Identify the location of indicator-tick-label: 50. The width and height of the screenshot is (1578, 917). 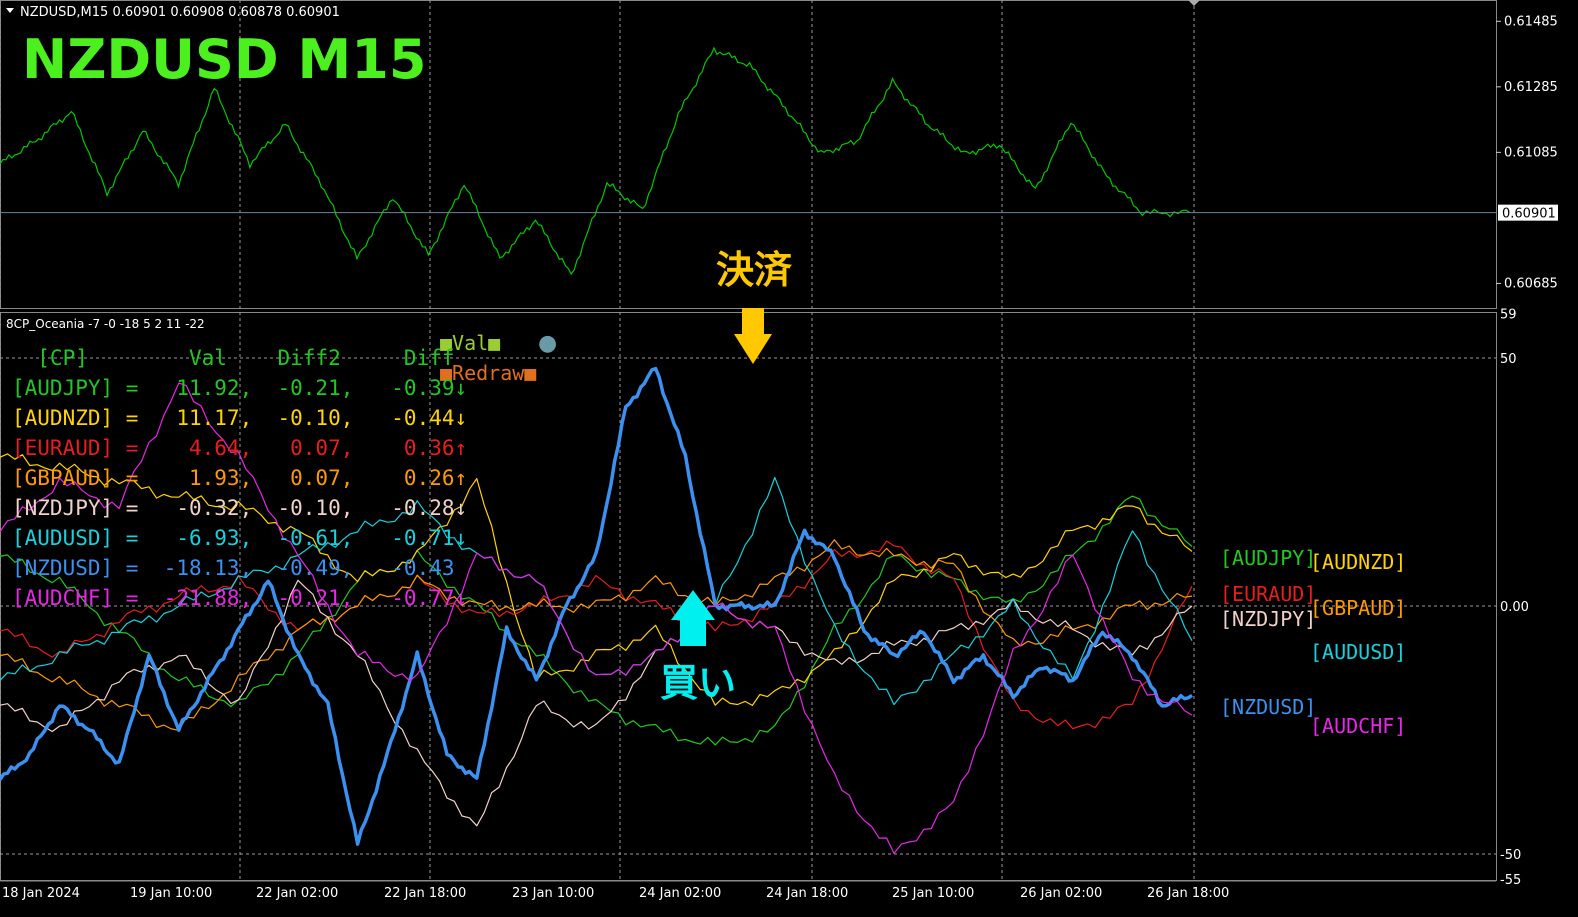
(1508, 359).